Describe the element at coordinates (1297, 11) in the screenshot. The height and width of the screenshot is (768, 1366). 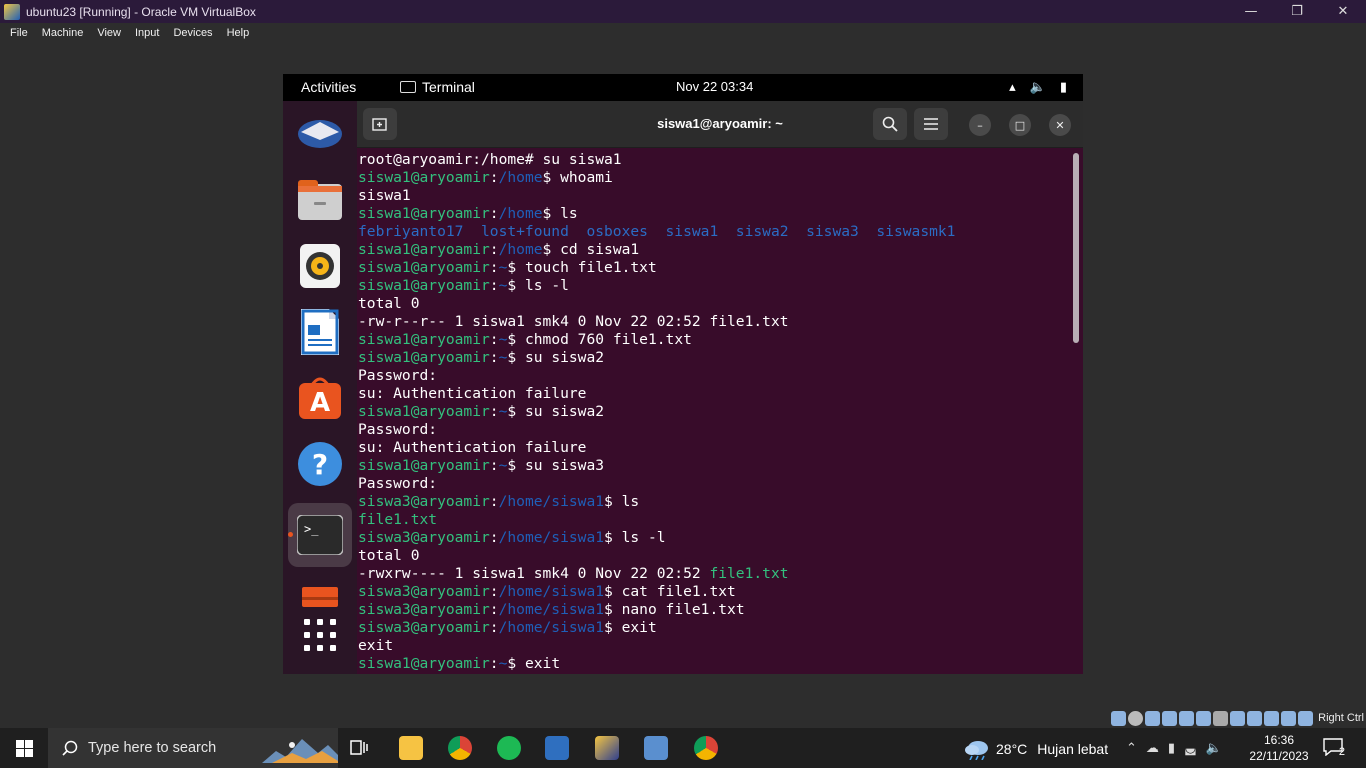
I see `restore-button: ❐` at that location.